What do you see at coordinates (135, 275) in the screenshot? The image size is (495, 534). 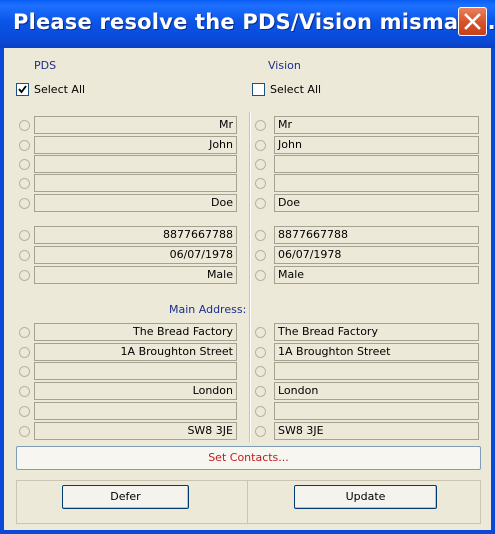 I see `pds-field-value: Male` at bounding box center [135, 275].